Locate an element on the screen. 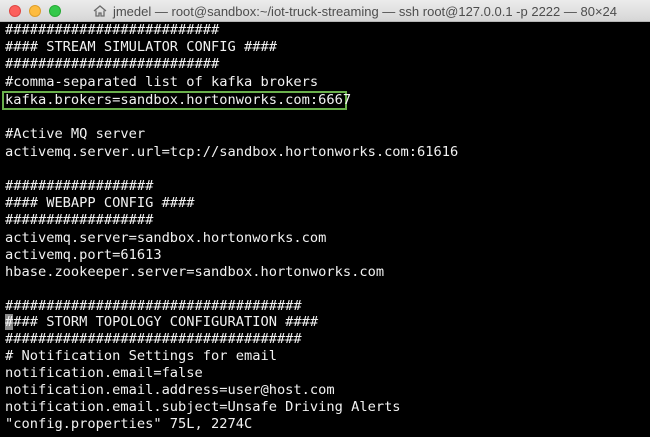 This screenshot has height=437, width=650. close-button is located at coordinates (15, 11).